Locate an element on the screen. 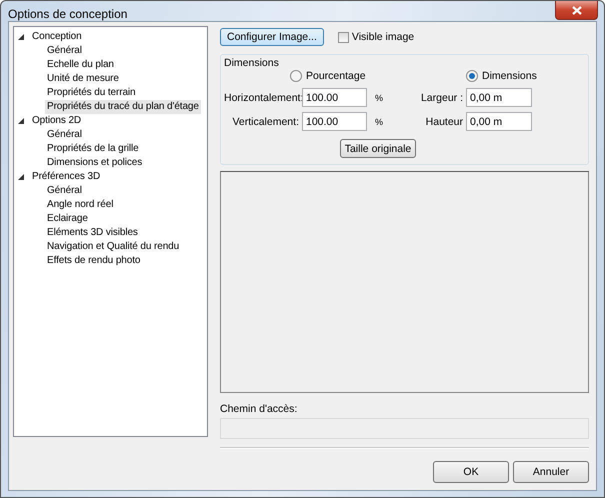  window-title: Options de conception is located at coordinates (68, 14).